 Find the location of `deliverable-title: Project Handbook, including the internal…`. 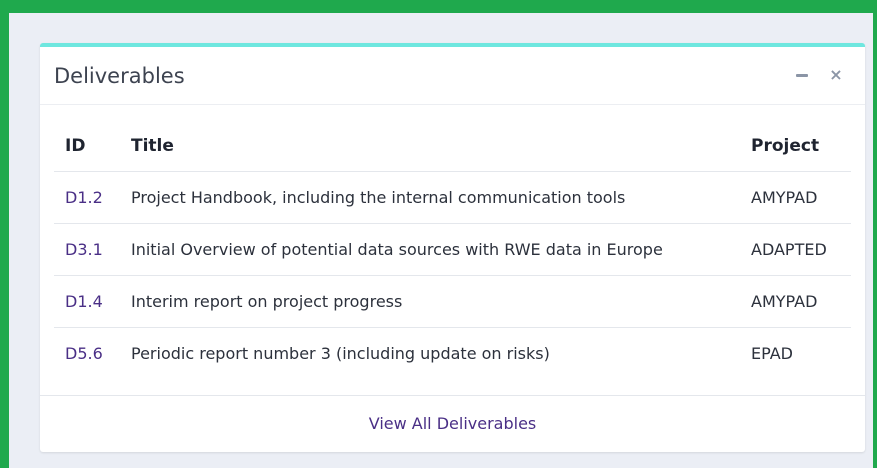

deliverable-title: Project Handbook, including the internal… is located at coordinates (378, 197).